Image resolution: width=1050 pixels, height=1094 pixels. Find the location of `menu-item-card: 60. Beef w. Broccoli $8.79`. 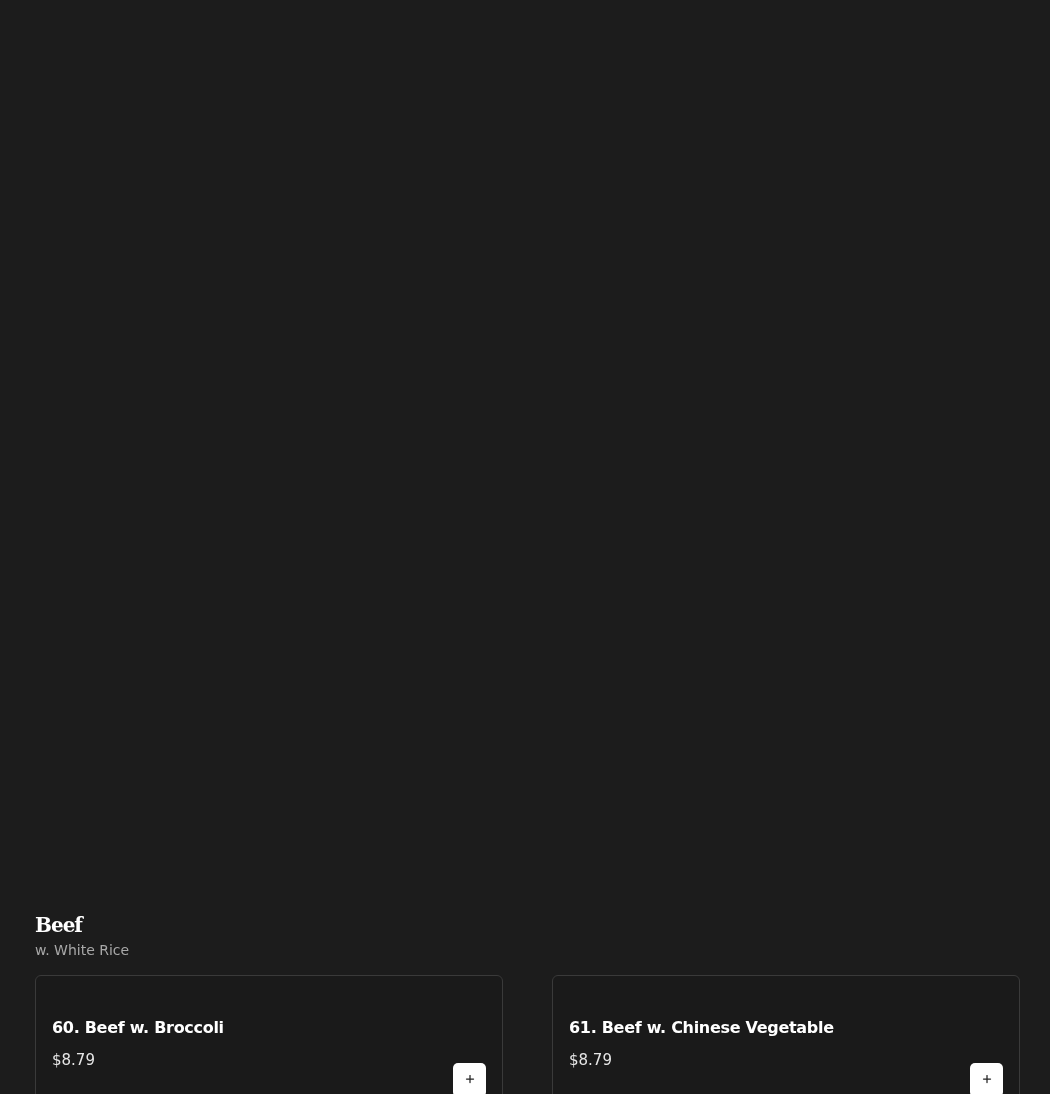

menu-item-card: 60. Beef w. Broccoli $8.79 is located at coordinates (269, 1034).